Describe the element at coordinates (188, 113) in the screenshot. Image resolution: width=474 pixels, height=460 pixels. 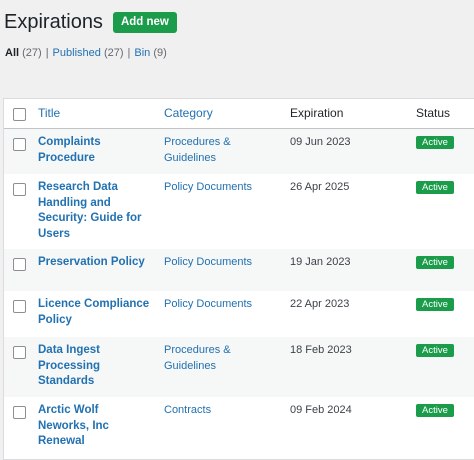
I see `column-category-sort: Category` at that location.